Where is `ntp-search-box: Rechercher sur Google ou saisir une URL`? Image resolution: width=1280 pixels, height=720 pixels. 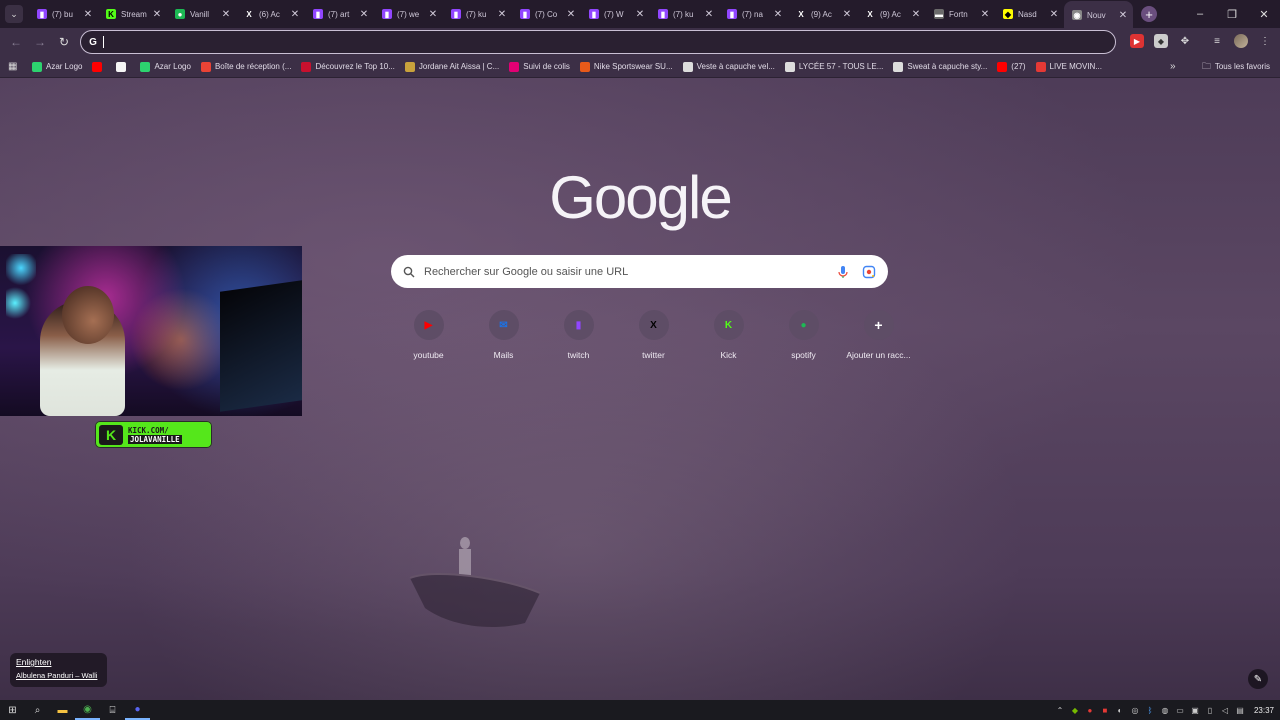
ntp-search-box: Rechercher sur Google ou saisir une URL is located at coordinates (639, 271).